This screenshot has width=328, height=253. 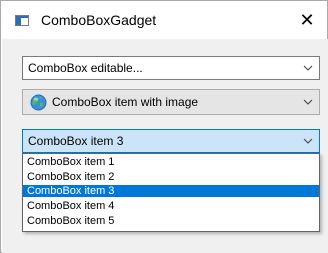 I want to click on dropdown-item: ComboBox item 4, so click(x=171, y=206).